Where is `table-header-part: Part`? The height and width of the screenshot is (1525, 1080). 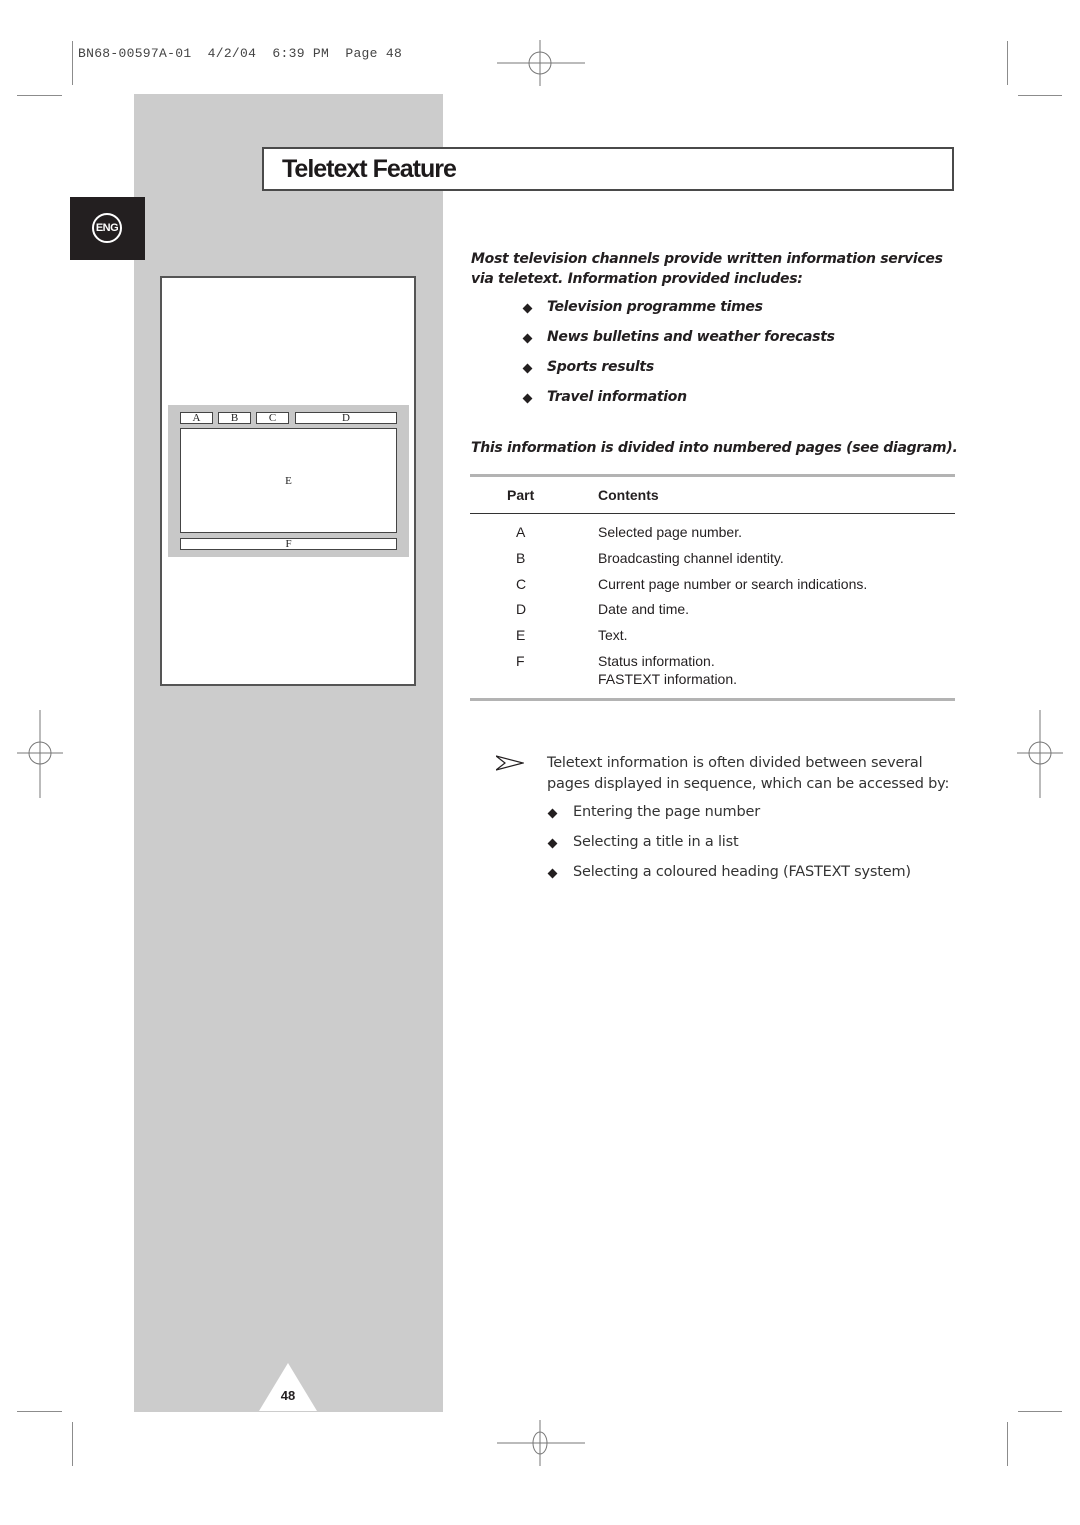
table-header-part: Part is located at coordinates (521, 495).